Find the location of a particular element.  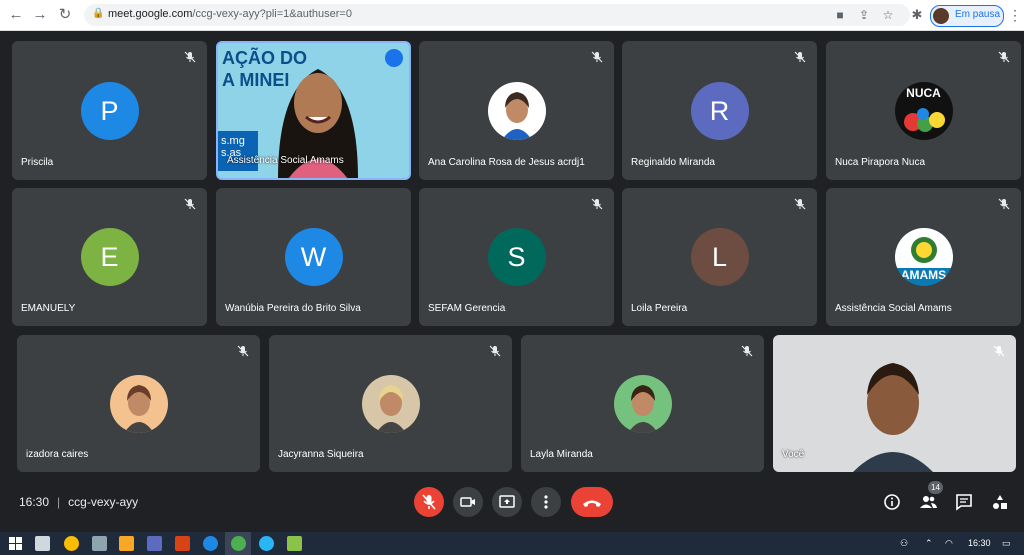

camera-toggle-button is located at coordinates (468, 502).